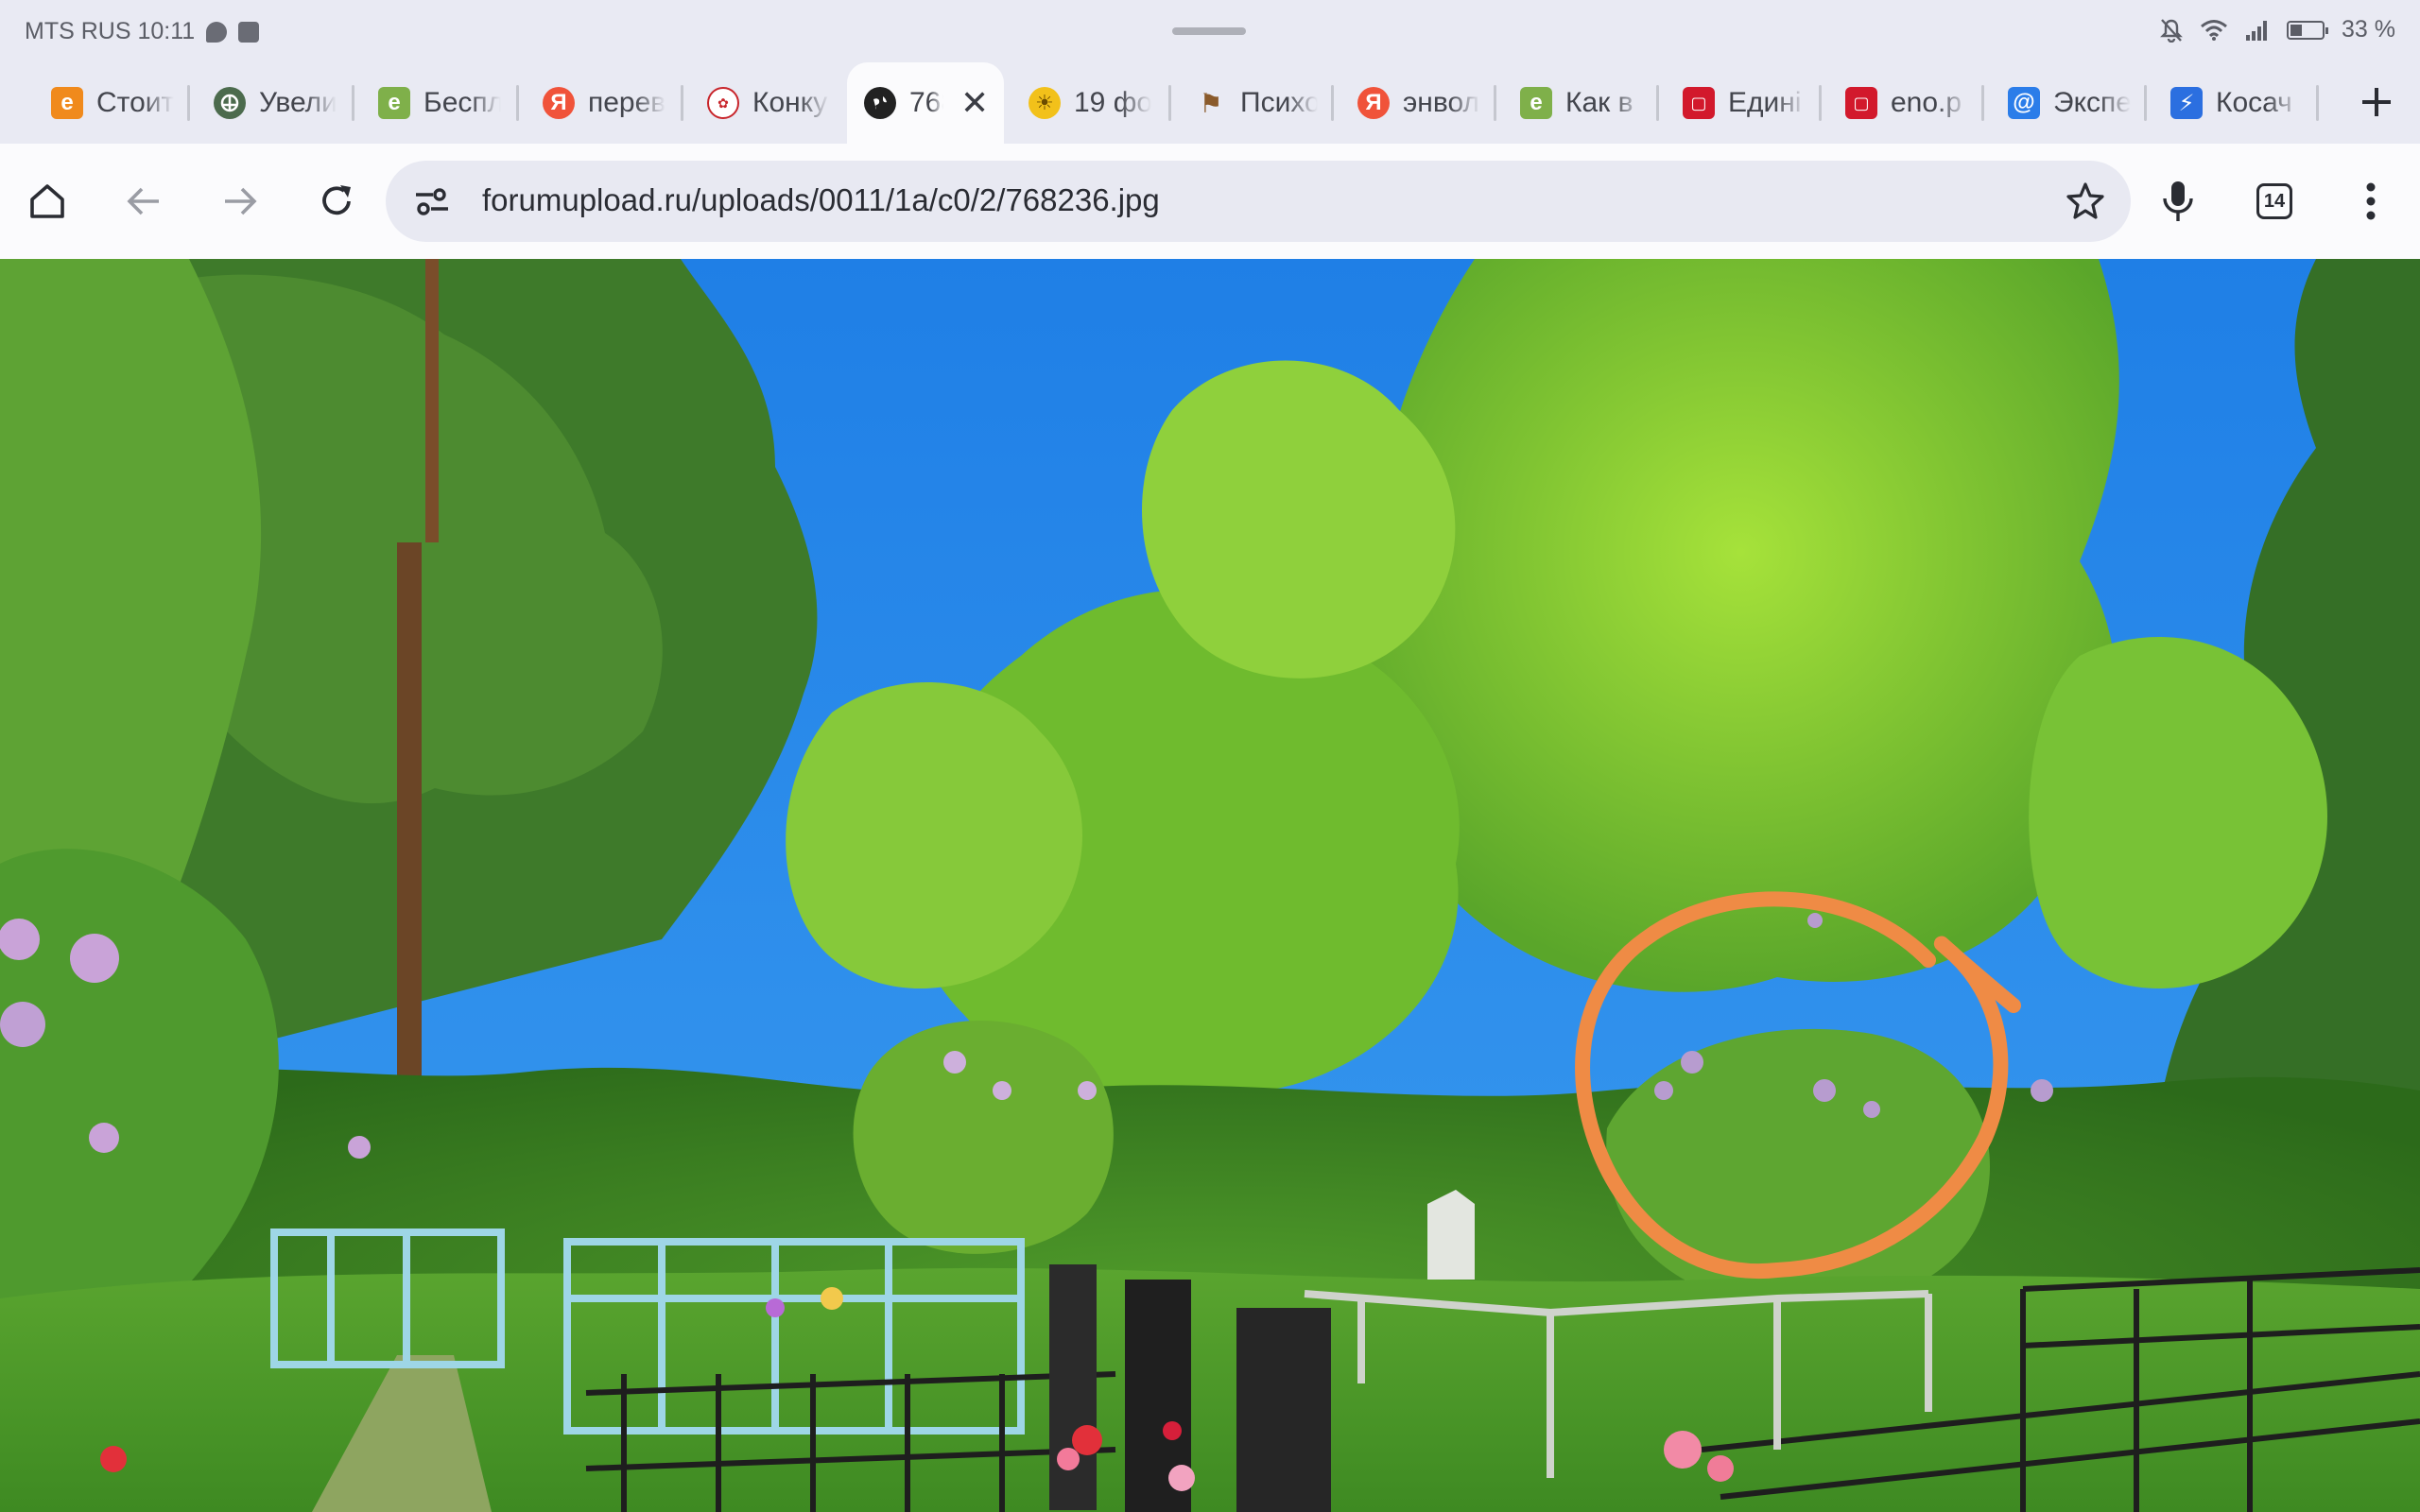 This screenshot has width=2420, height=1512. I want to click on tab-title: 768, so click(926, 102).